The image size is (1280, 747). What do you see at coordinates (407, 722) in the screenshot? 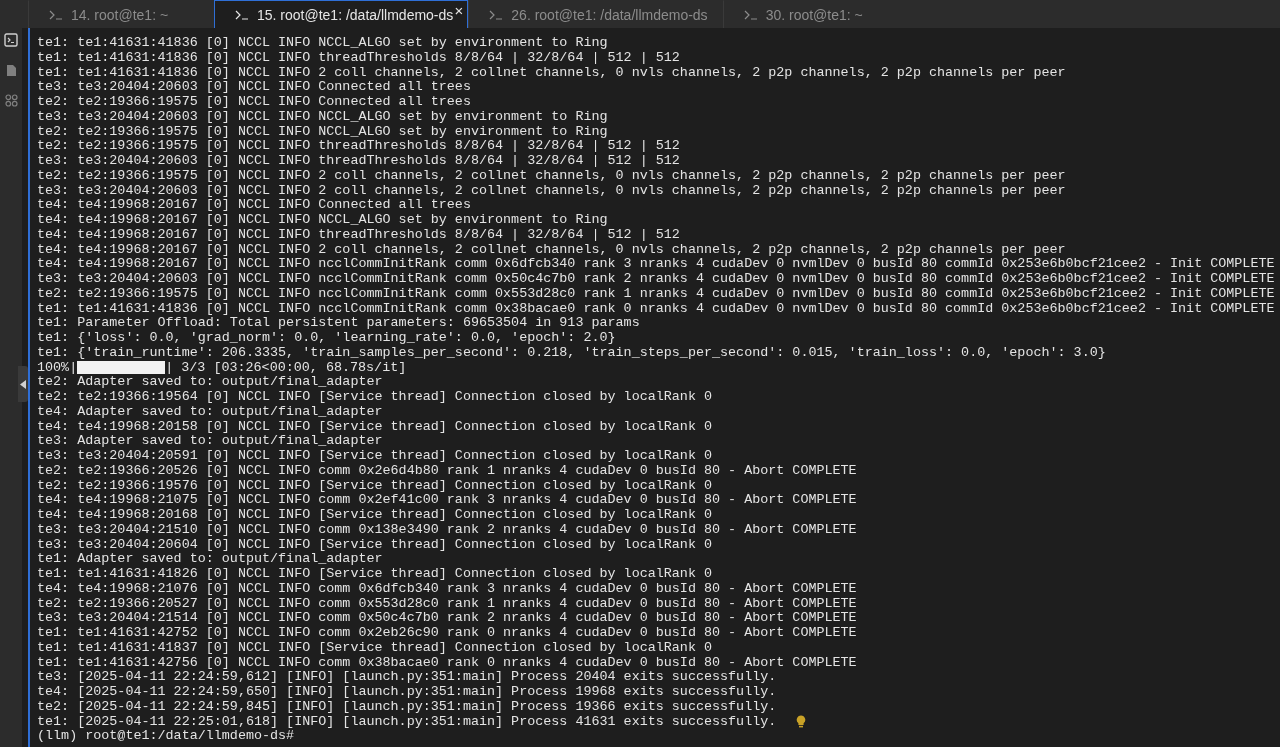
I see `log-line: te1: [2025-04-11 22:25:01,618] [INFO] [launch.py:351:main] Process 41631 exits successfully.` at bounding box center [407, 722].